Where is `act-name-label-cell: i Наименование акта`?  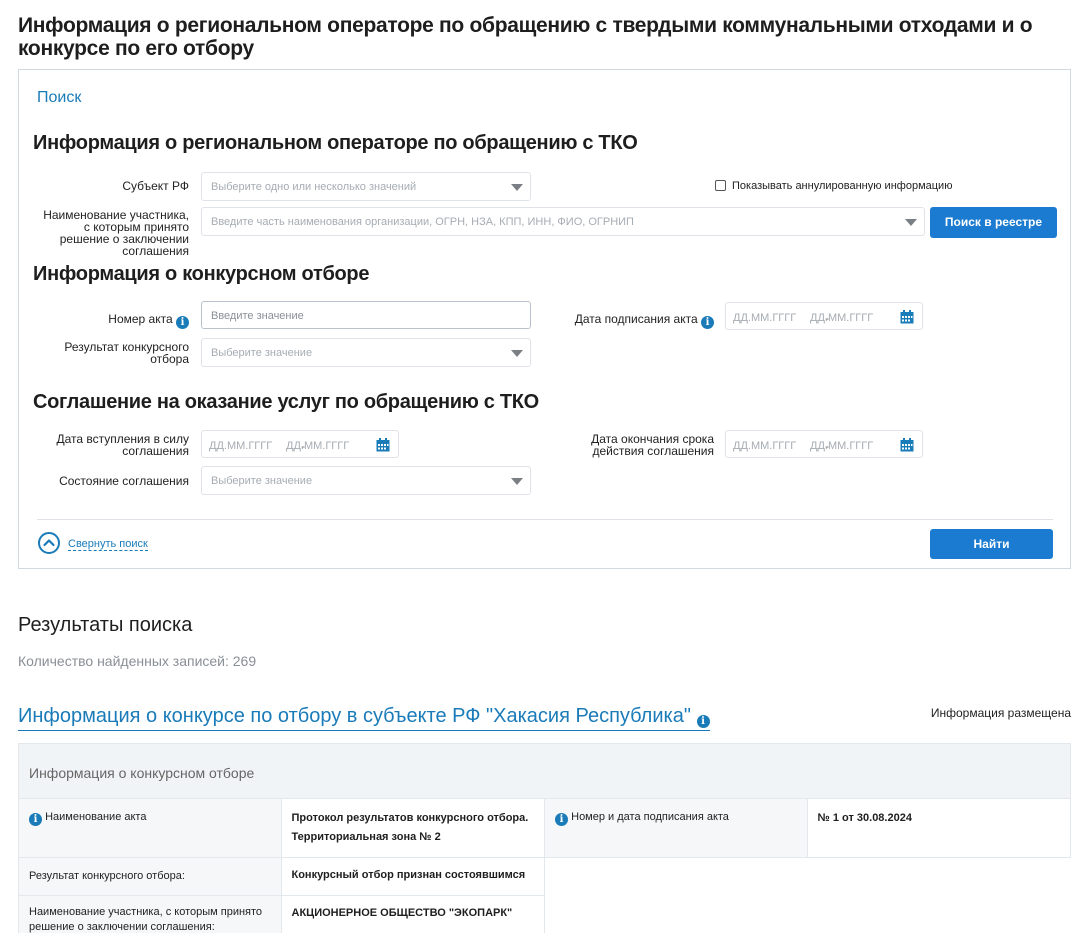 act-name-label-cell: i Наименование акта is located at coordinates (150, 828).